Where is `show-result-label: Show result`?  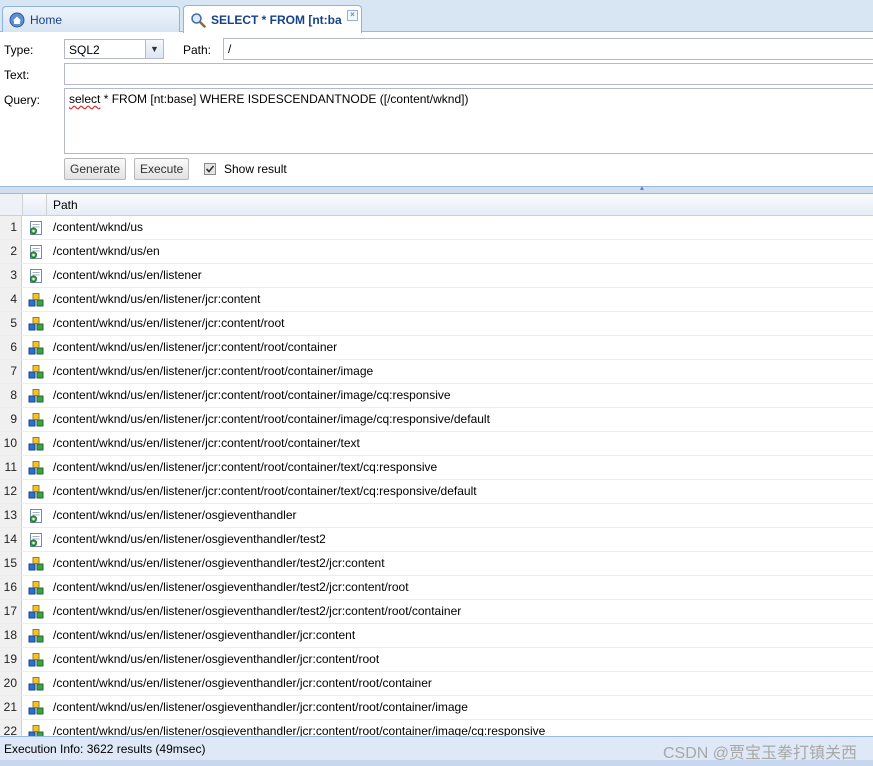 show-result-label: Show result is located at coordinates (255, 169).